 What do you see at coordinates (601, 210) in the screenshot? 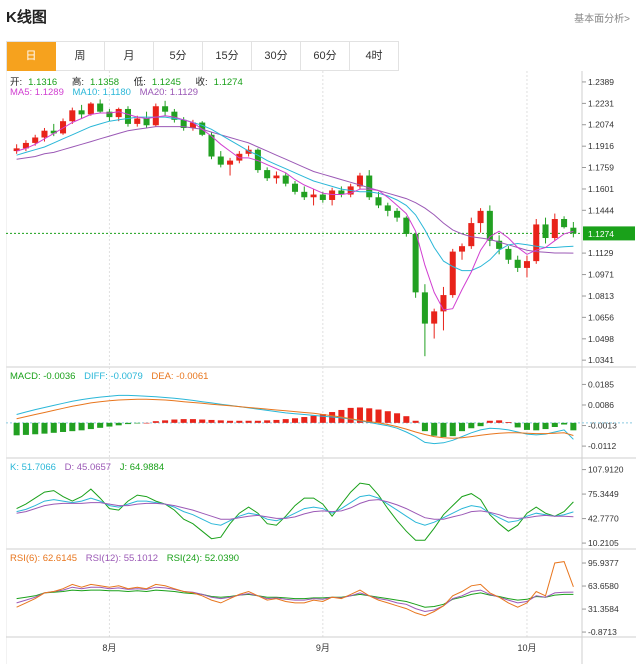
I see `price-tick-label: 1.1444` at bounding box center [601, 210].